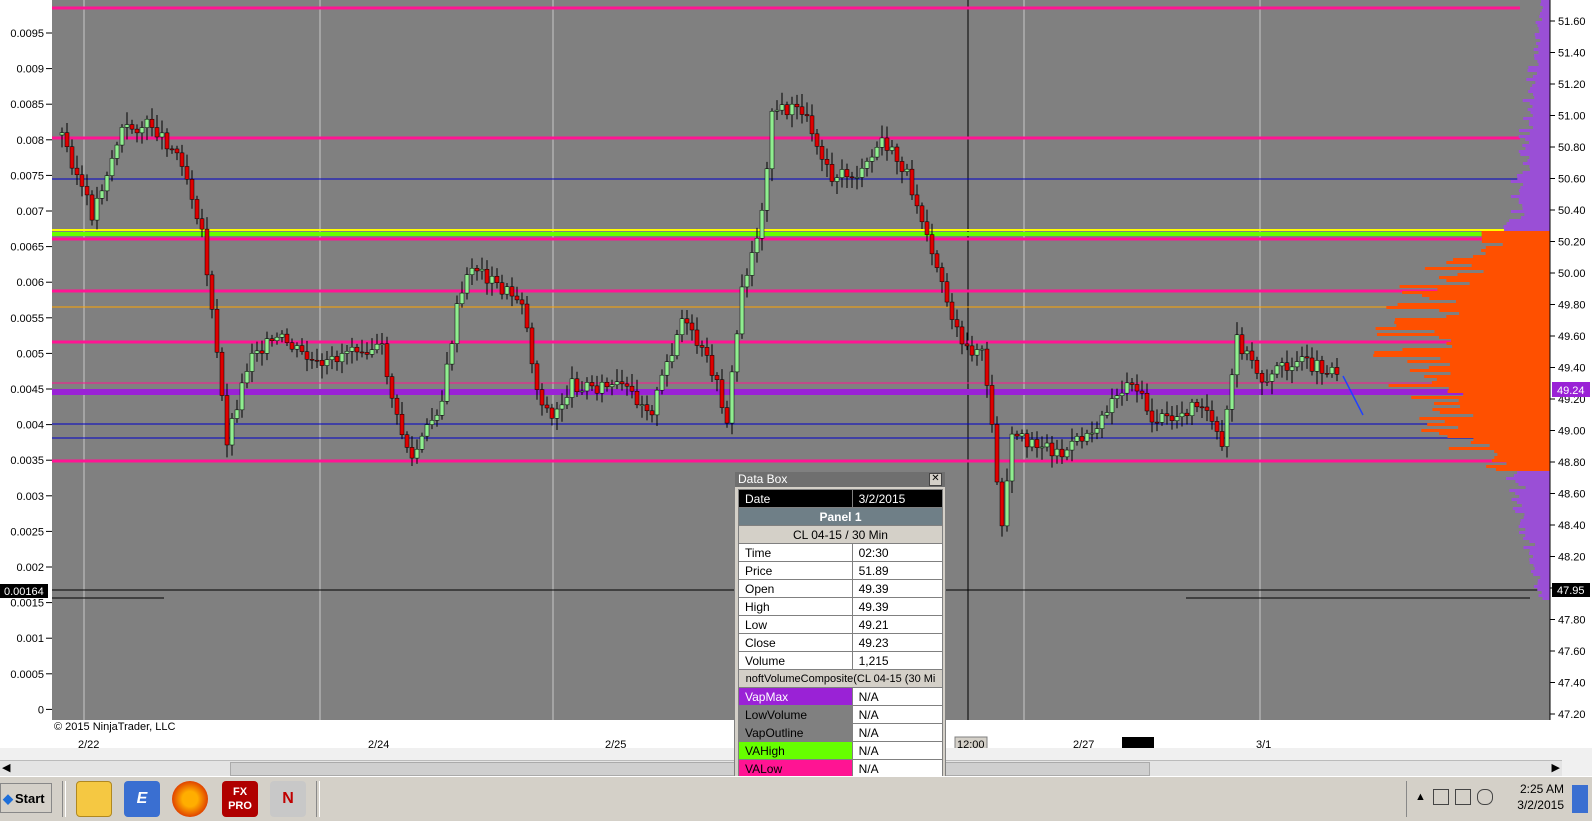  I want to click on indicator-row-value: N/A, so click(897, 732).